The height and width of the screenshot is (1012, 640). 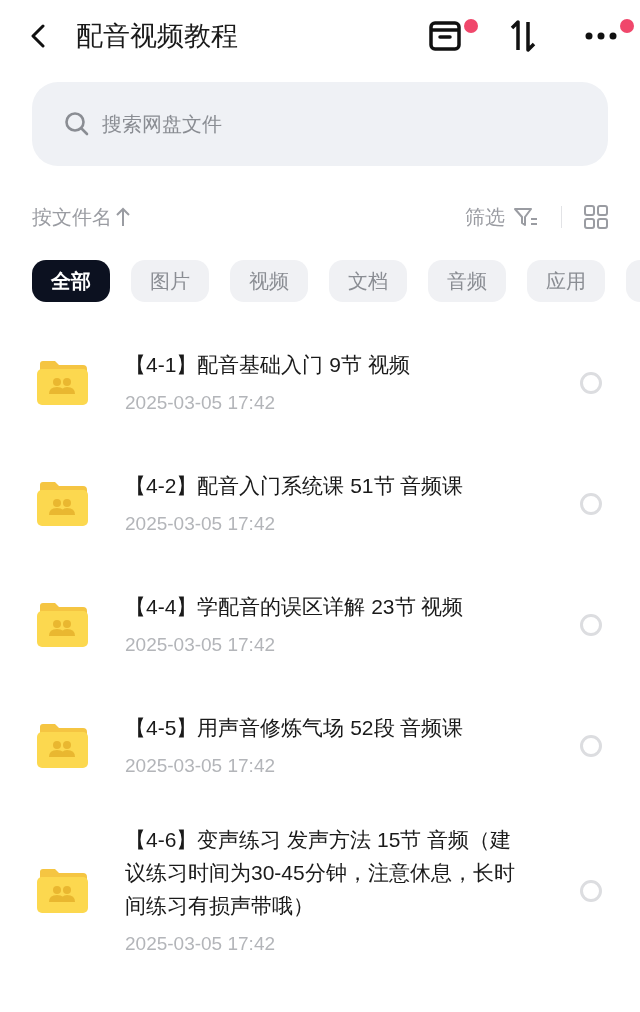 I want to click on filter-chip: 图片, so click(x=170, y=281).